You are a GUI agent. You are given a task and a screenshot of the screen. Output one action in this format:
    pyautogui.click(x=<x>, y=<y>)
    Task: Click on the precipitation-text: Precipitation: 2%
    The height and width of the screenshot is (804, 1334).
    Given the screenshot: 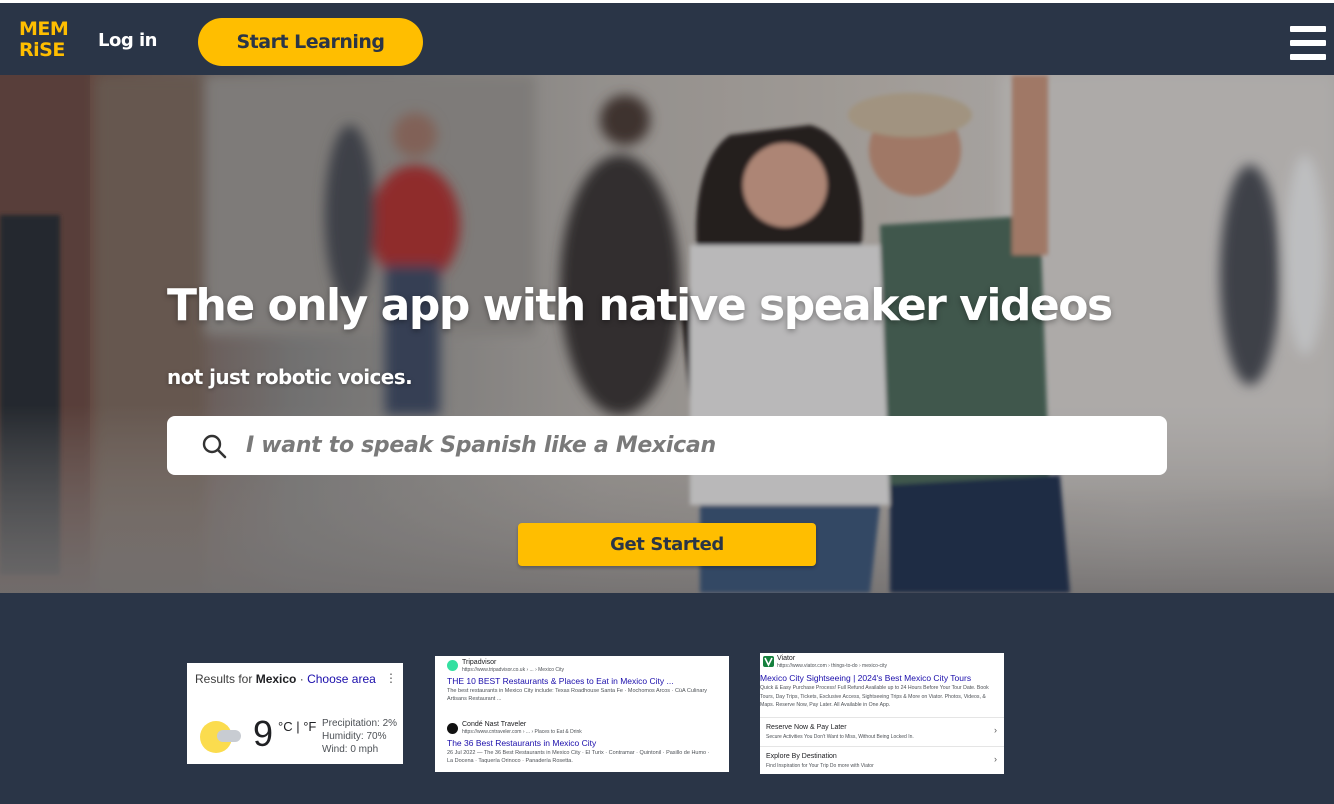 What is the action you would take?
    pyautogui.click(x=360, y=723)
    